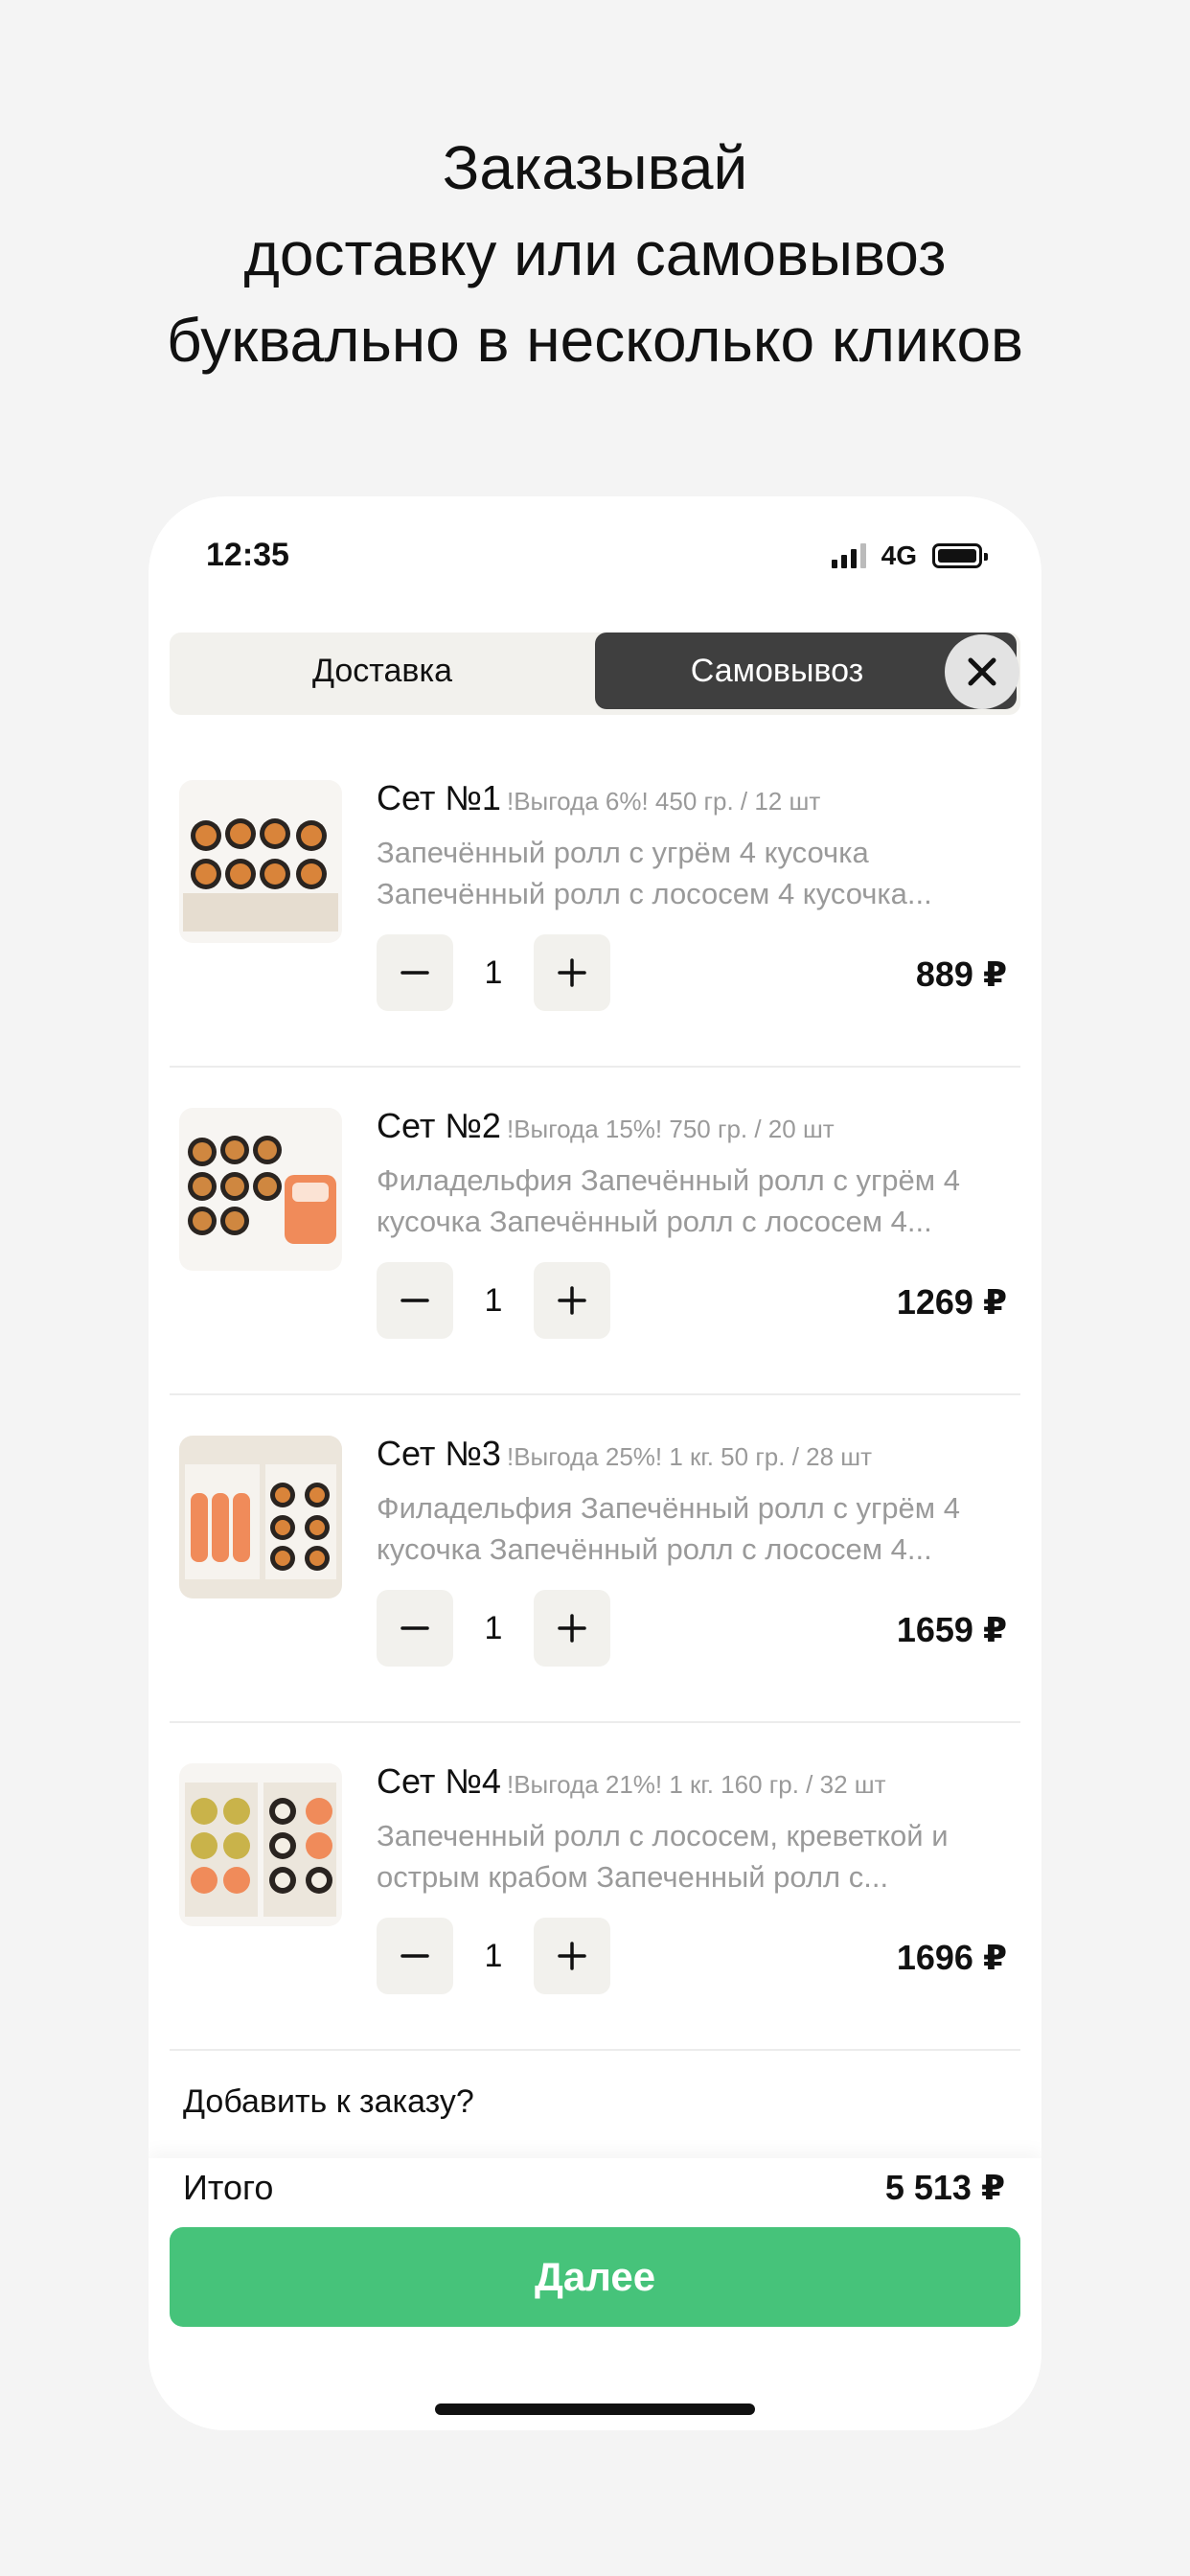 The image size is (1190, 2576). Describe the element at coordinates (689, 1456) in the screenshot. I see `item-meta: !Выгода 25%! 1 кг. 50 гр. / 28 шт` at that location.